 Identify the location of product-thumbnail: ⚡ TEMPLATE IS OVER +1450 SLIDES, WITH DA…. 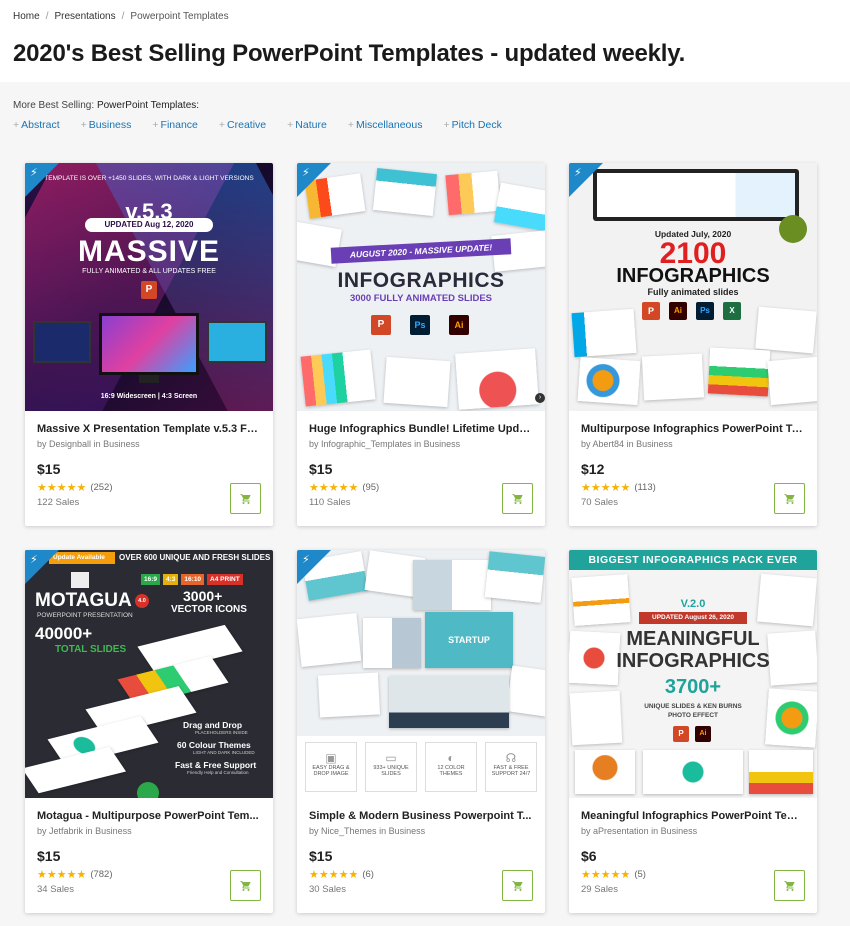
(149, 287).